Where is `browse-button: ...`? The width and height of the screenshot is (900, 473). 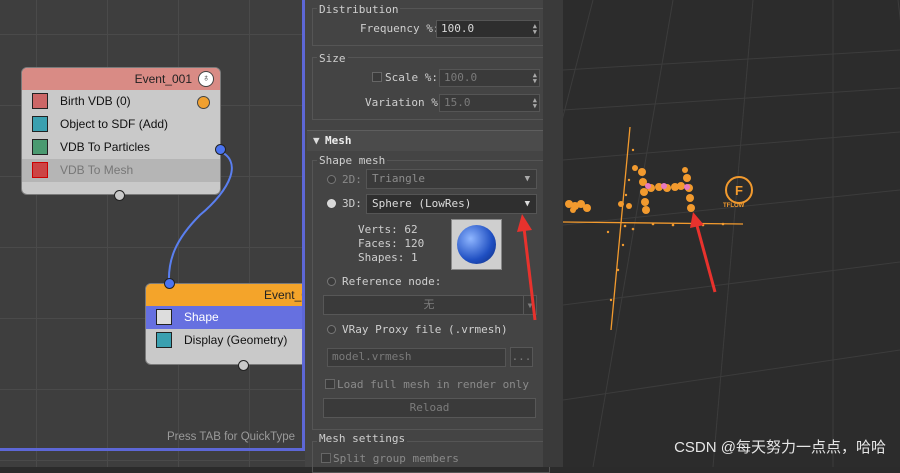
browse-button: ... is located at coordinates (521, 357).